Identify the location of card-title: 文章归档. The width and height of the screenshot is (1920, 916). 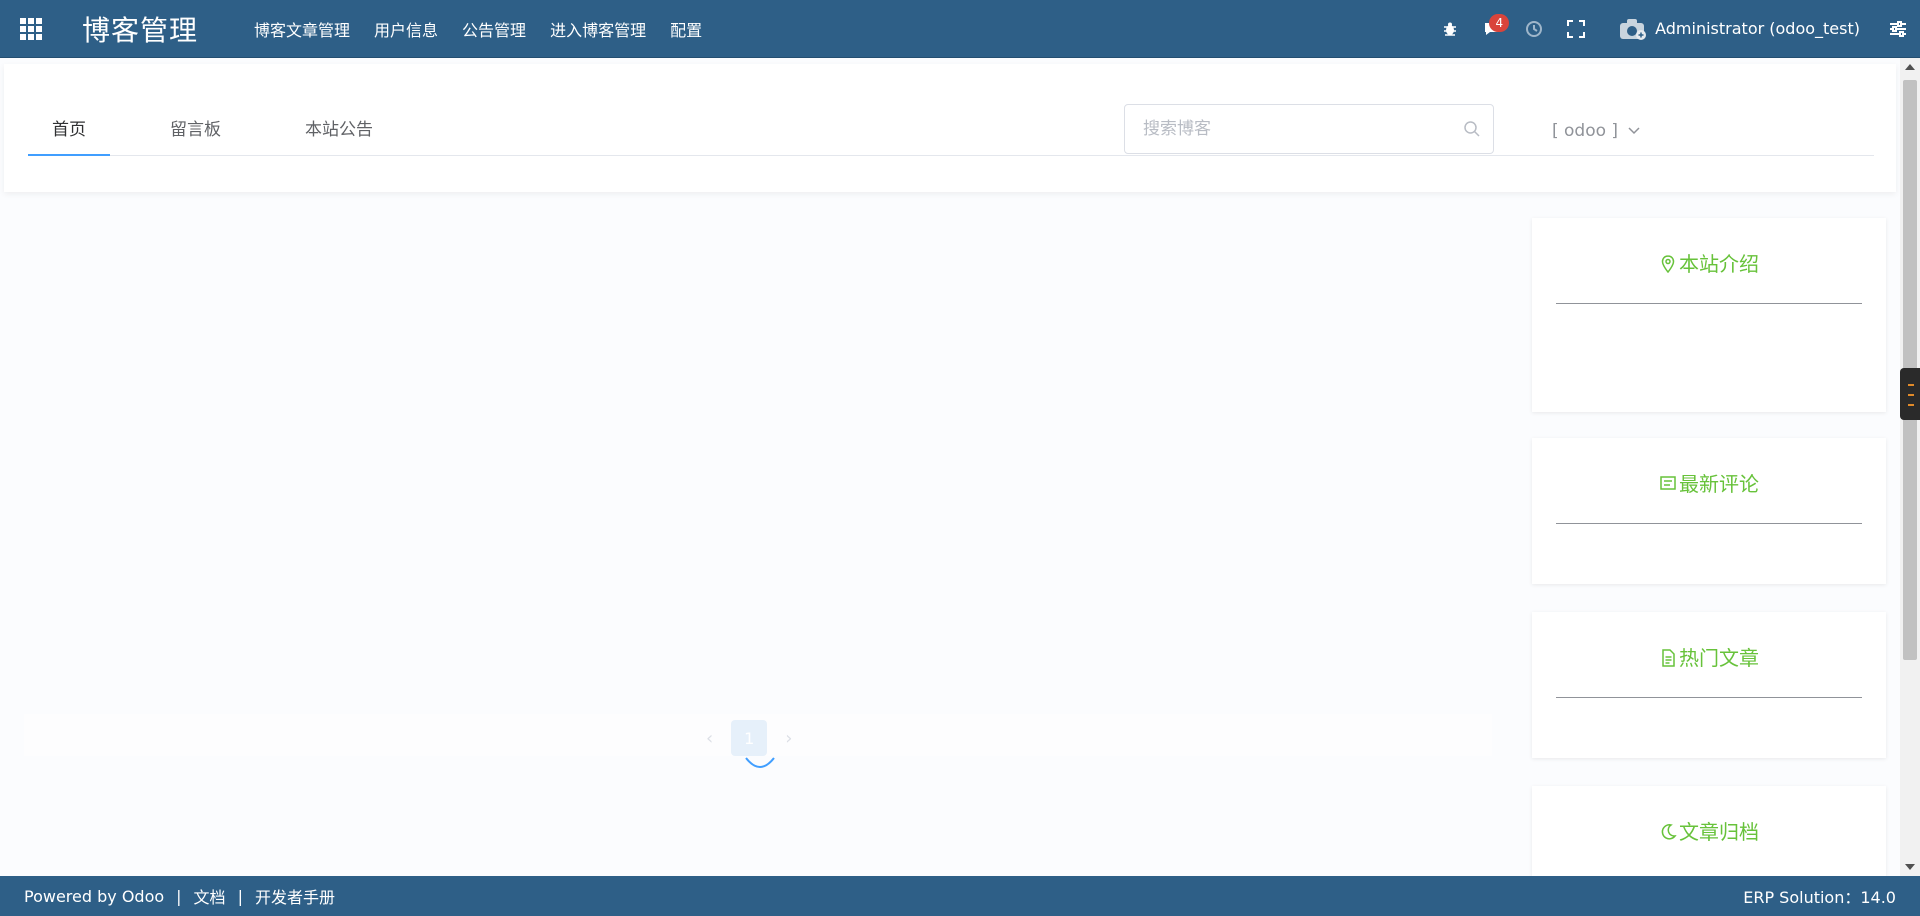
(1709, 847).